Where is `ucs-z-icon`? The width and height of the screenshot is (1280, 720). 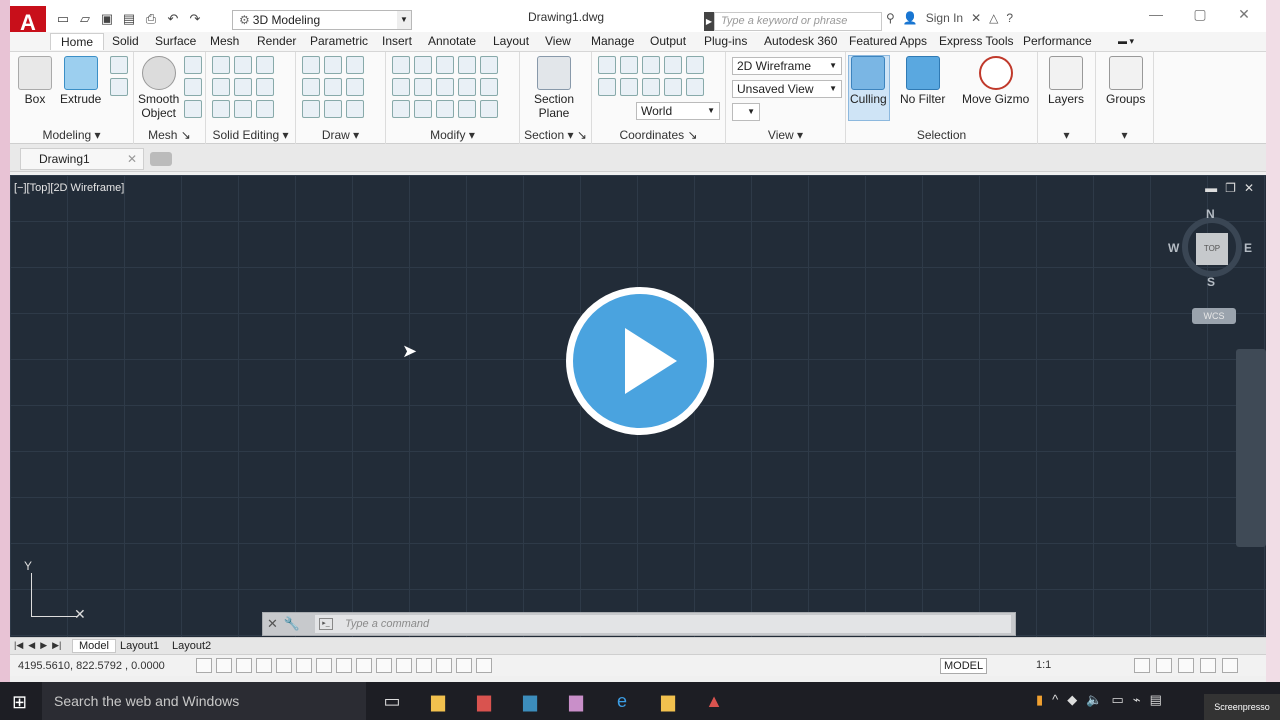 ucs-z-icon is located at coordinates (651, 87).